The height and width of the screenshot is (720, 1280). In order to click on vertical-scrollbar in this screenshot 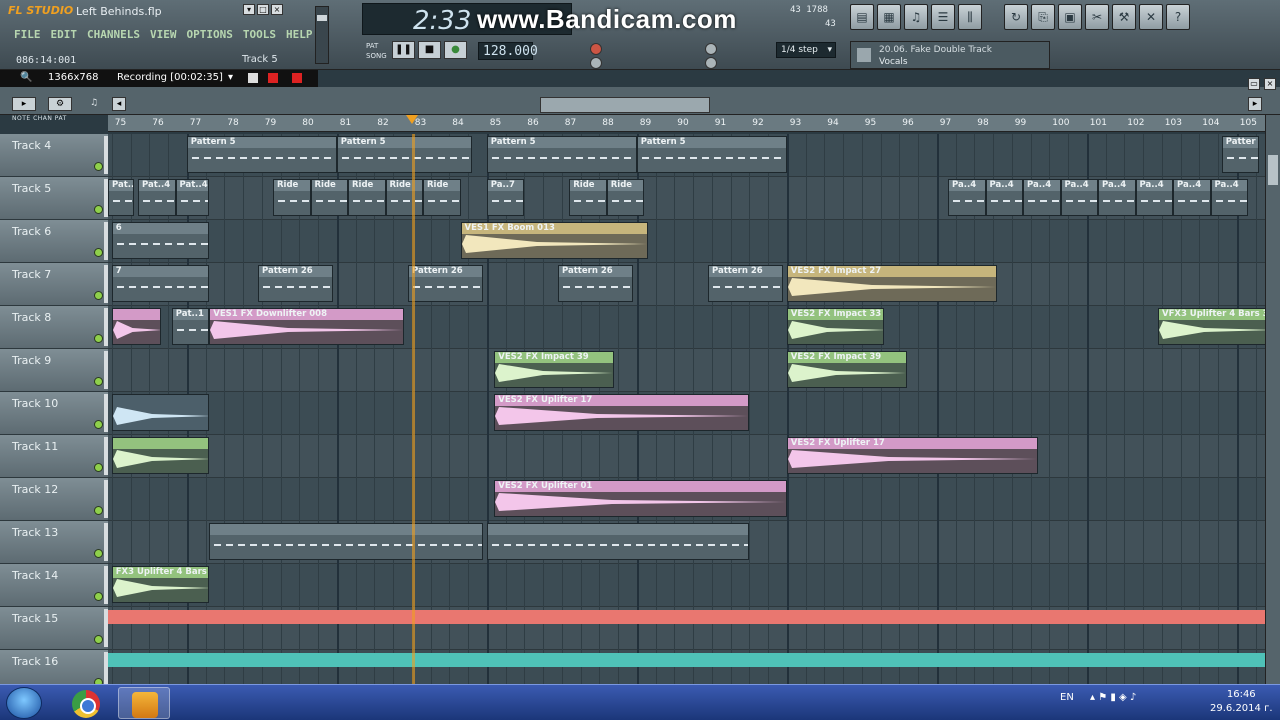, I will do `click(1272, 400)`.